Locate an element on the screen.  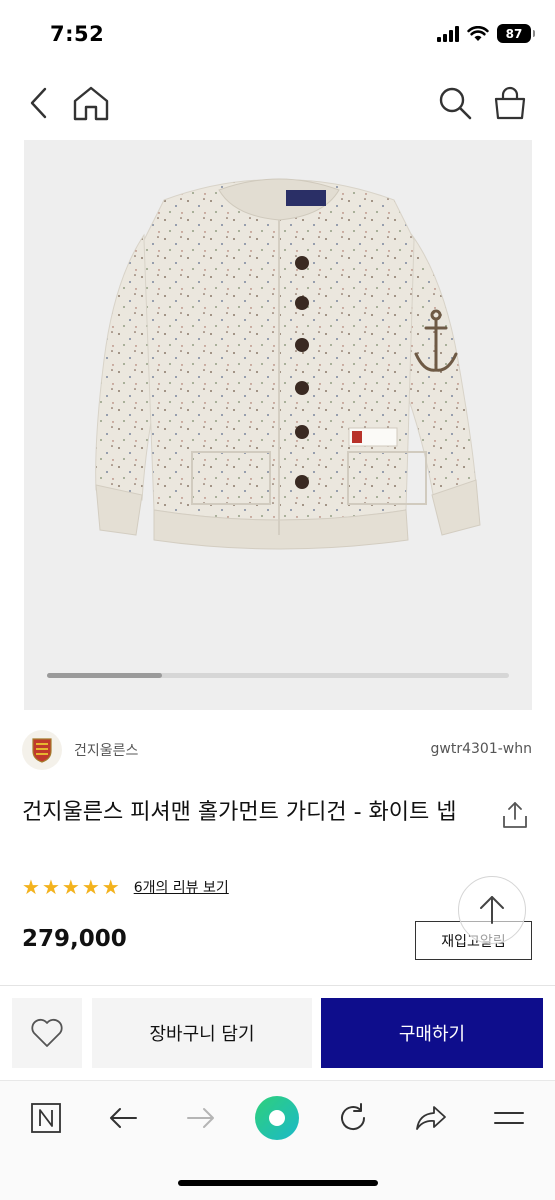
green-dot-button is located at coordinates (277, 1118).